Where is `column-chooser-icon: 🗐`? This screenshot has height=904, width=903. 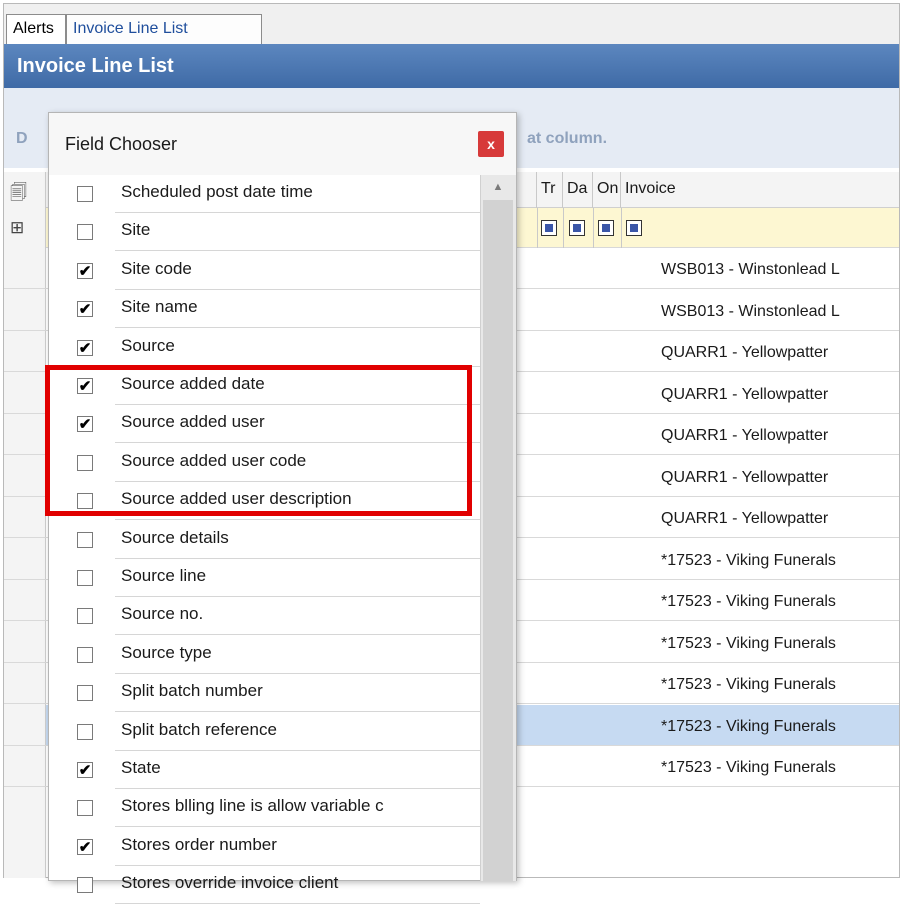
column-chooser-icon: 🗐 is located at coordinates (18, 194).